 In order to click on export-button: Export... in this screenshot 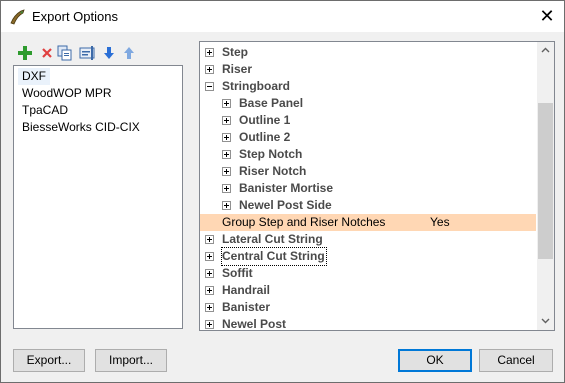, I will do `click(49, 360)`.